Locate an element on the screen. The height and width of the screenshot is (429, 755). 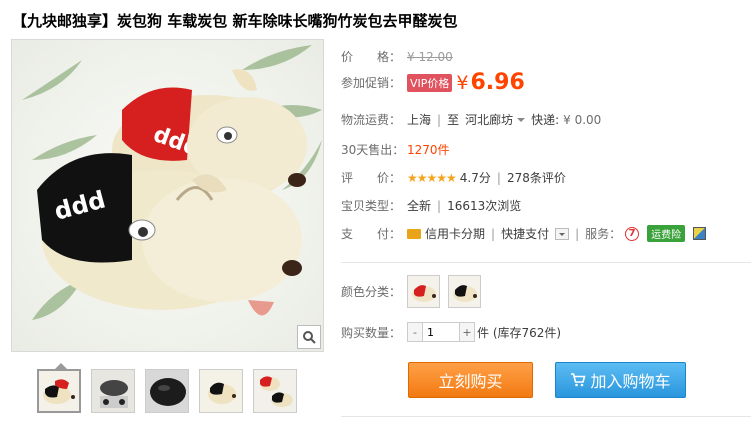
item-views: 16613次浏览 is located at coordinates (484, 206).